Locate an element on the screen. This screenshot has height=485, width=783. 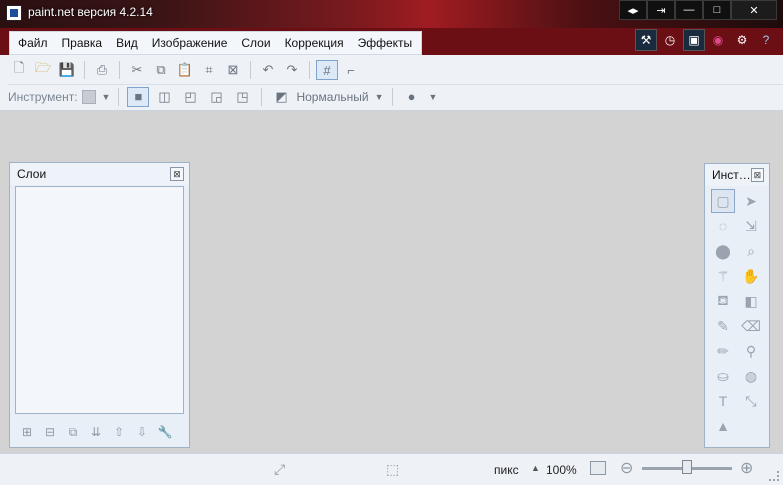
selection-mode-invert-icon: ◳ is located at coordinates (242, 97).